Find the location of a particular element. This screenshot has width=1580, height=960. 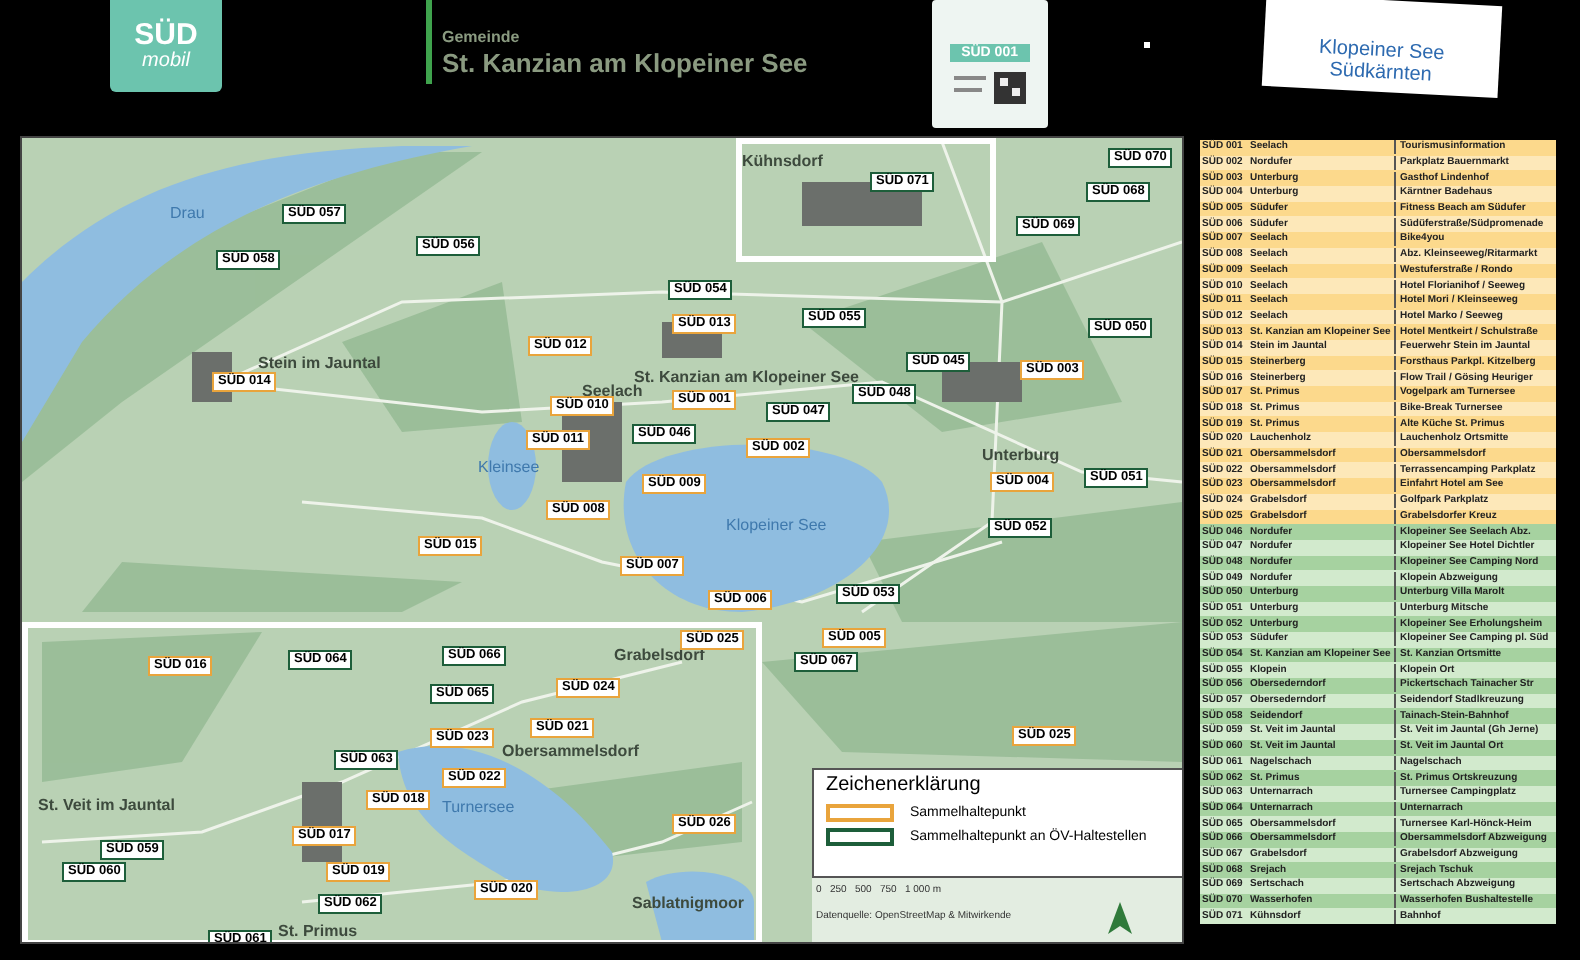

place-label: St. Veit im Jauntal is located at coordinates (106, 806).